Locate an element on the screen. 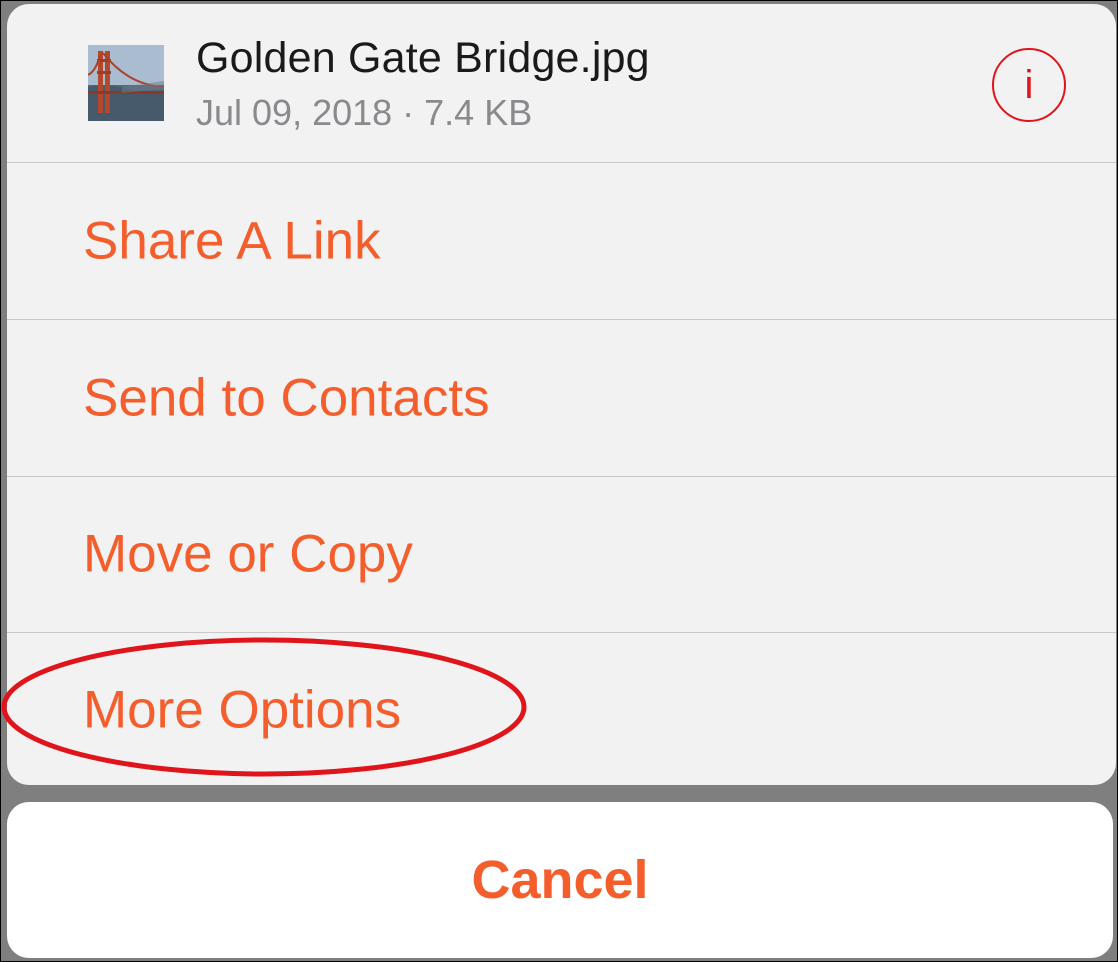 The height and width of the screenshot is (962, 1118). golden-gate-bridge-photo is located at coordinates (126, 83).